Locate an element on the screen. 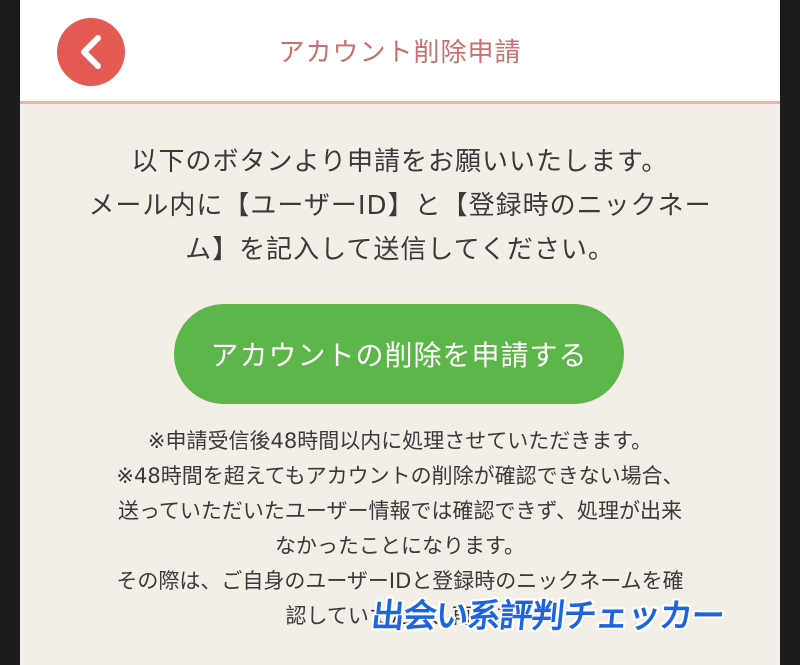 This screenshot has width=800, height=665. intro-line: 以下のボタンより申請をお願いいたします。 is located at coordinates (400, 162).